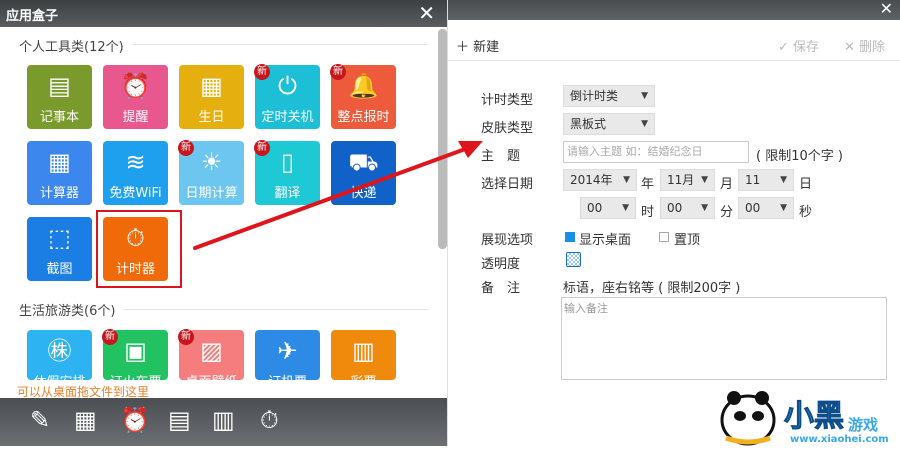 This screenshot has width=900, height=449. I want to click on red-arrow-annotation, so click(338, 195).